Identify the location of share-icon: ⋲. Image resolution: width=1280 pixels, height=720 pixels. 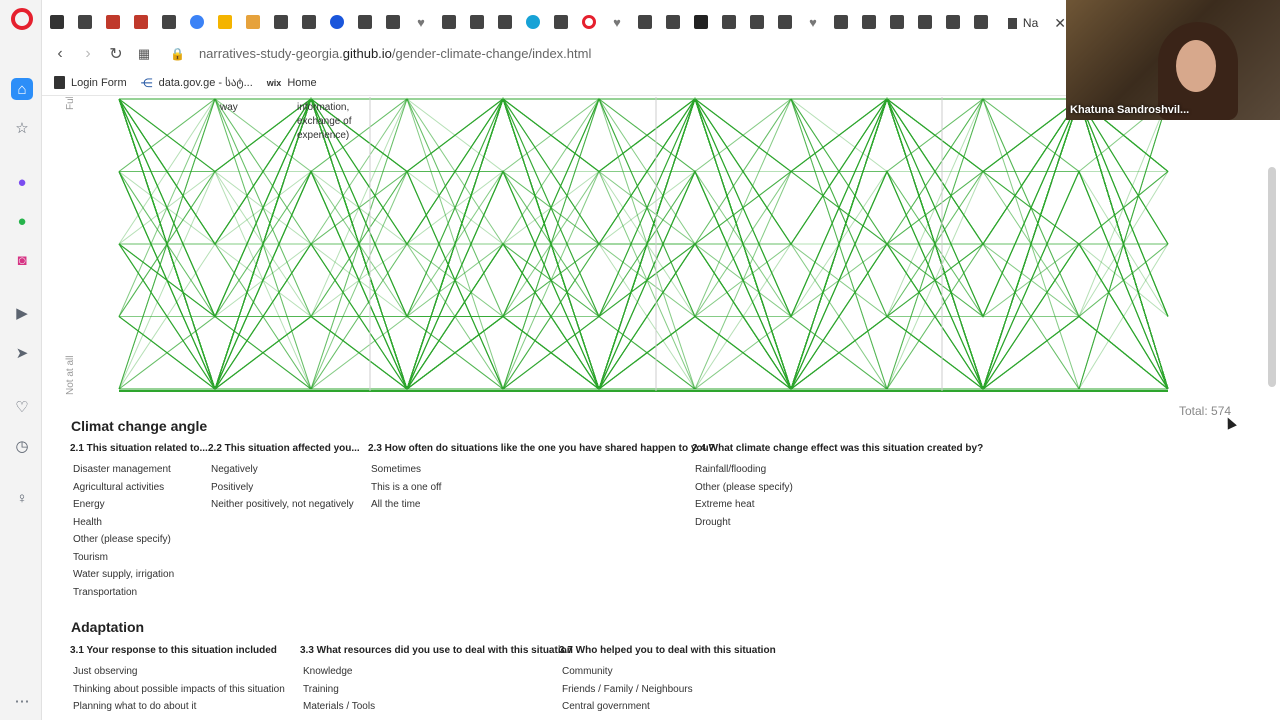
(146, 82).